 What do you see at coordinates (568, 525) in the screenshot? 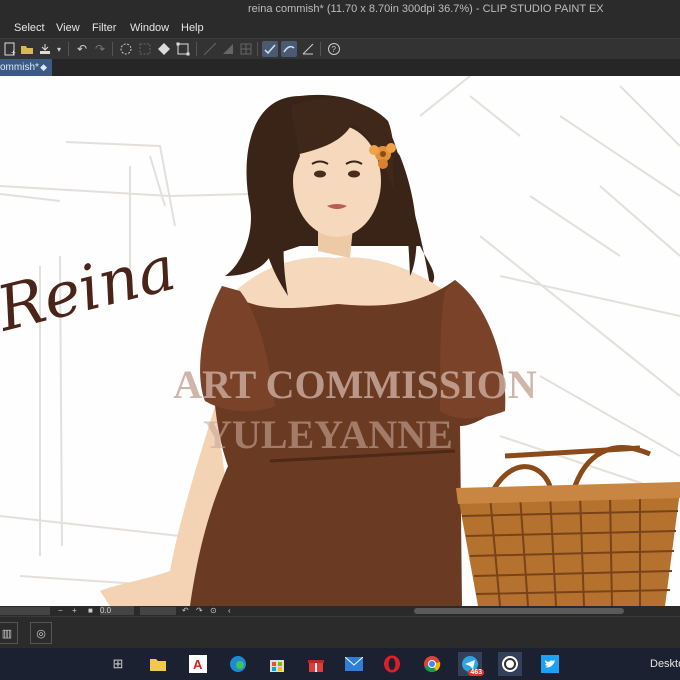
I see `picnic-basket` at bounding box center [568, 525].